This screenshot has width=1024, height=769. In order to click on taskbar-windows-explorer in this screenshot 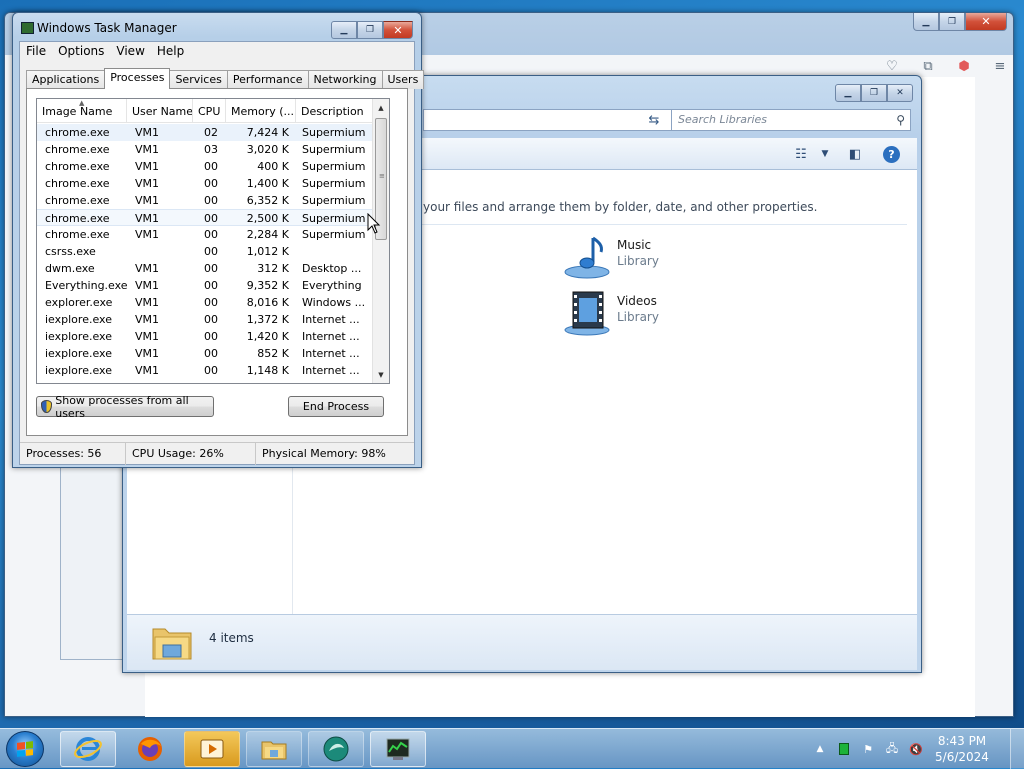, I will do `click(274, 749)`.